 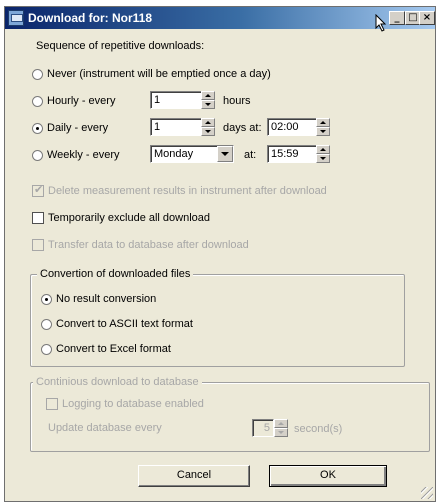 I want to click on logging-checkbox, so click(x=52, y=404).